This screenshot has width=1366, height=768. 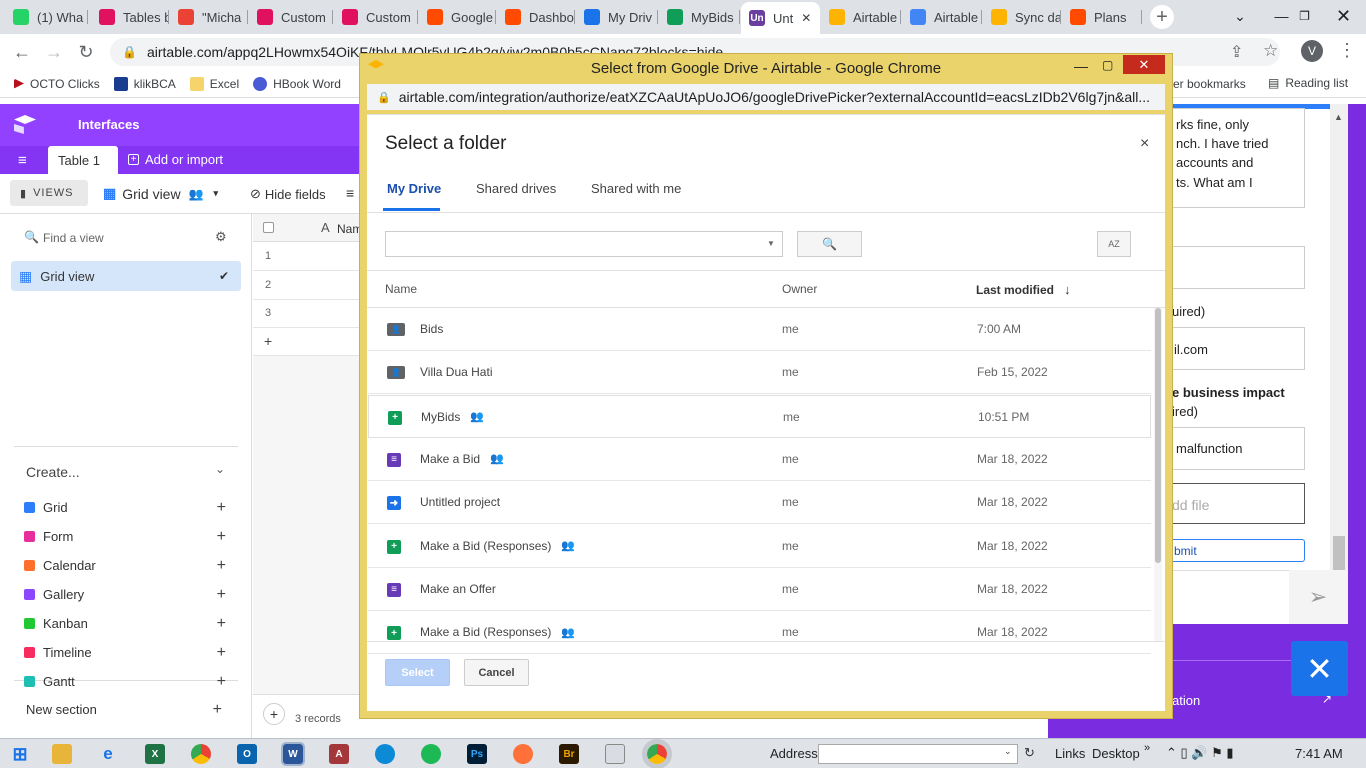 I want to click on minimize-button: —, so click(x=1081, y=66).